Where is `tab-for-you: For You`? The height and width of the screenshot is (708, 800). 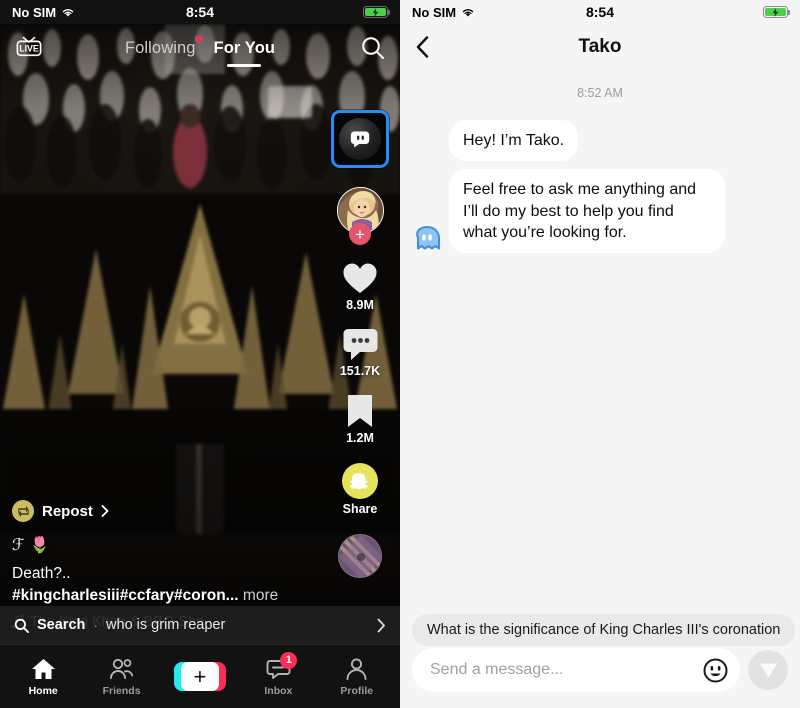 tab-for-you: For You is located at coordinates (244, 52).